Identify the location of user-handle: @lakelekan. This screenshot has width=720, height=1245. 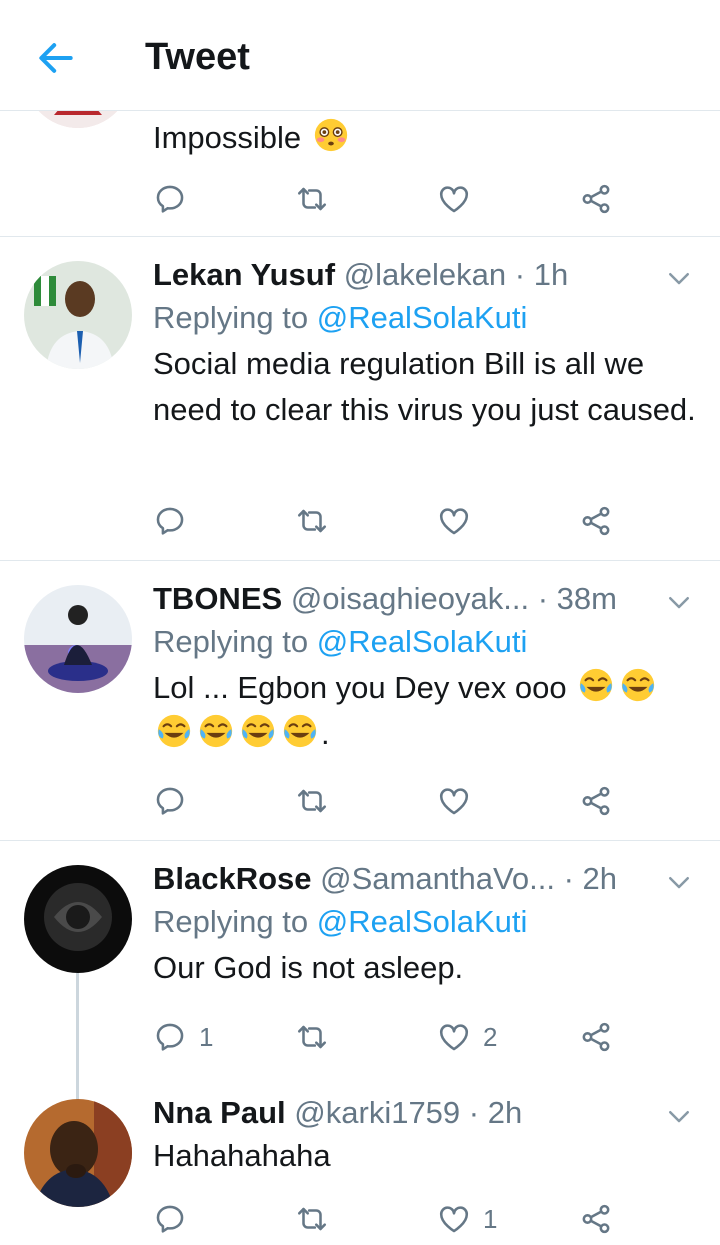
(425, 274).